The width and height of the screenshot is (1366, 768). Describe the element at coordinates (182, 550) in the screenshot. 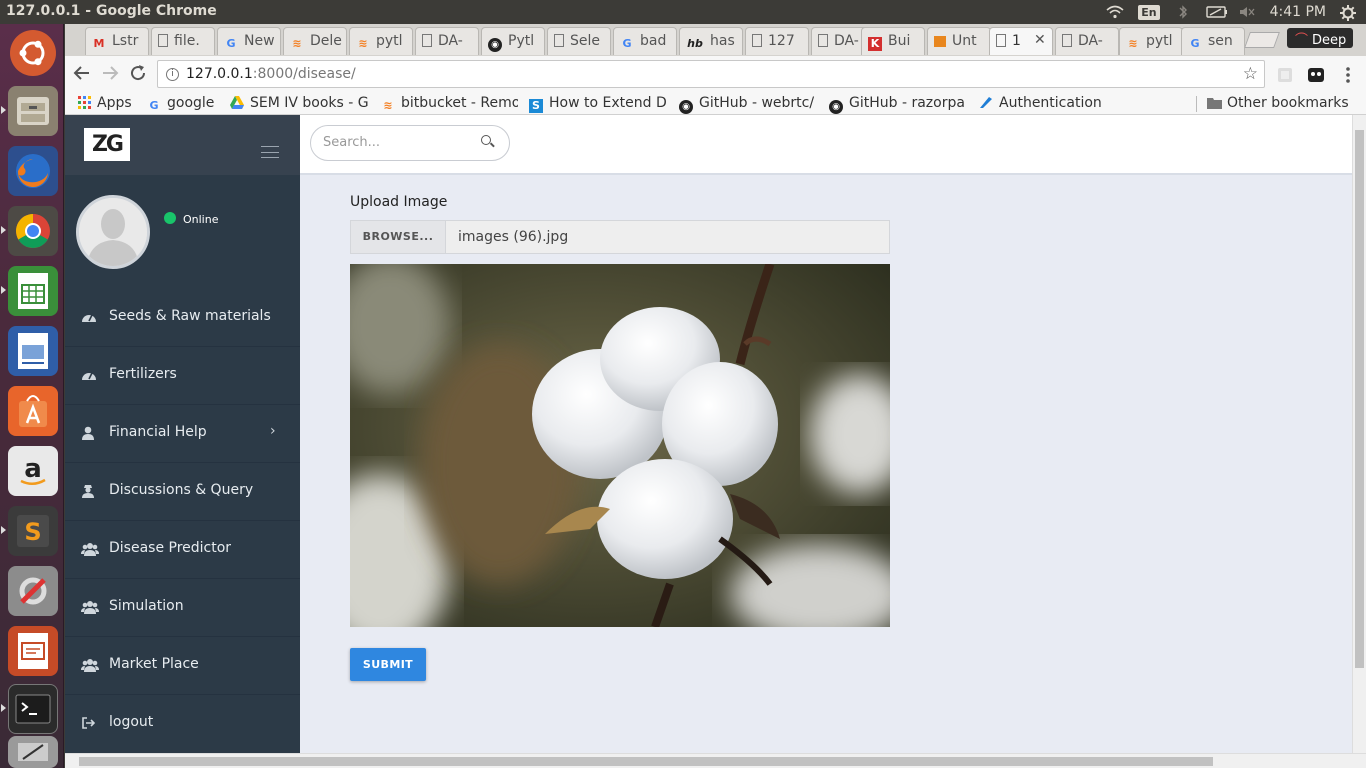

I see `sidebar-item-disease-predictor: Disease Predictor` at that location.